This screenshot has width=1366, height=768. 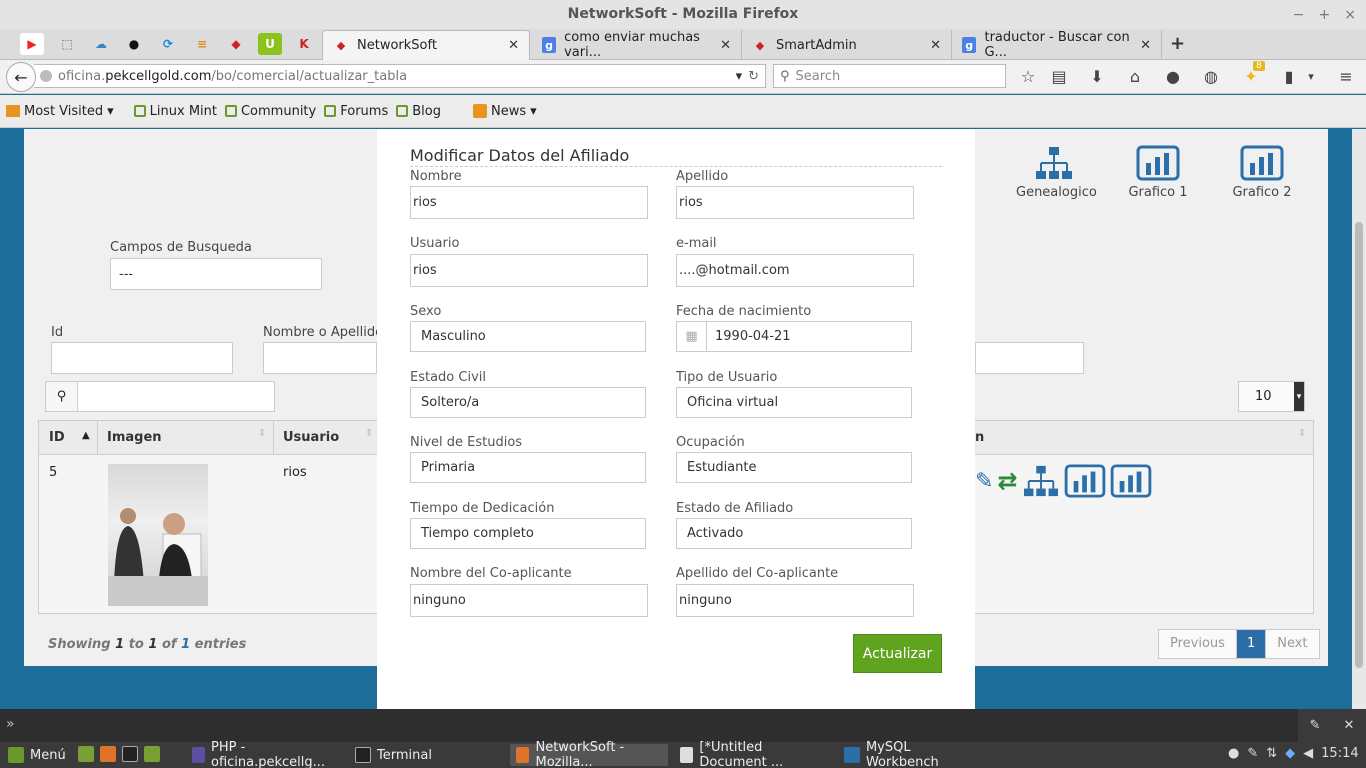 I want to click on table-search-button: ⚲, so click(x=61, y=396).